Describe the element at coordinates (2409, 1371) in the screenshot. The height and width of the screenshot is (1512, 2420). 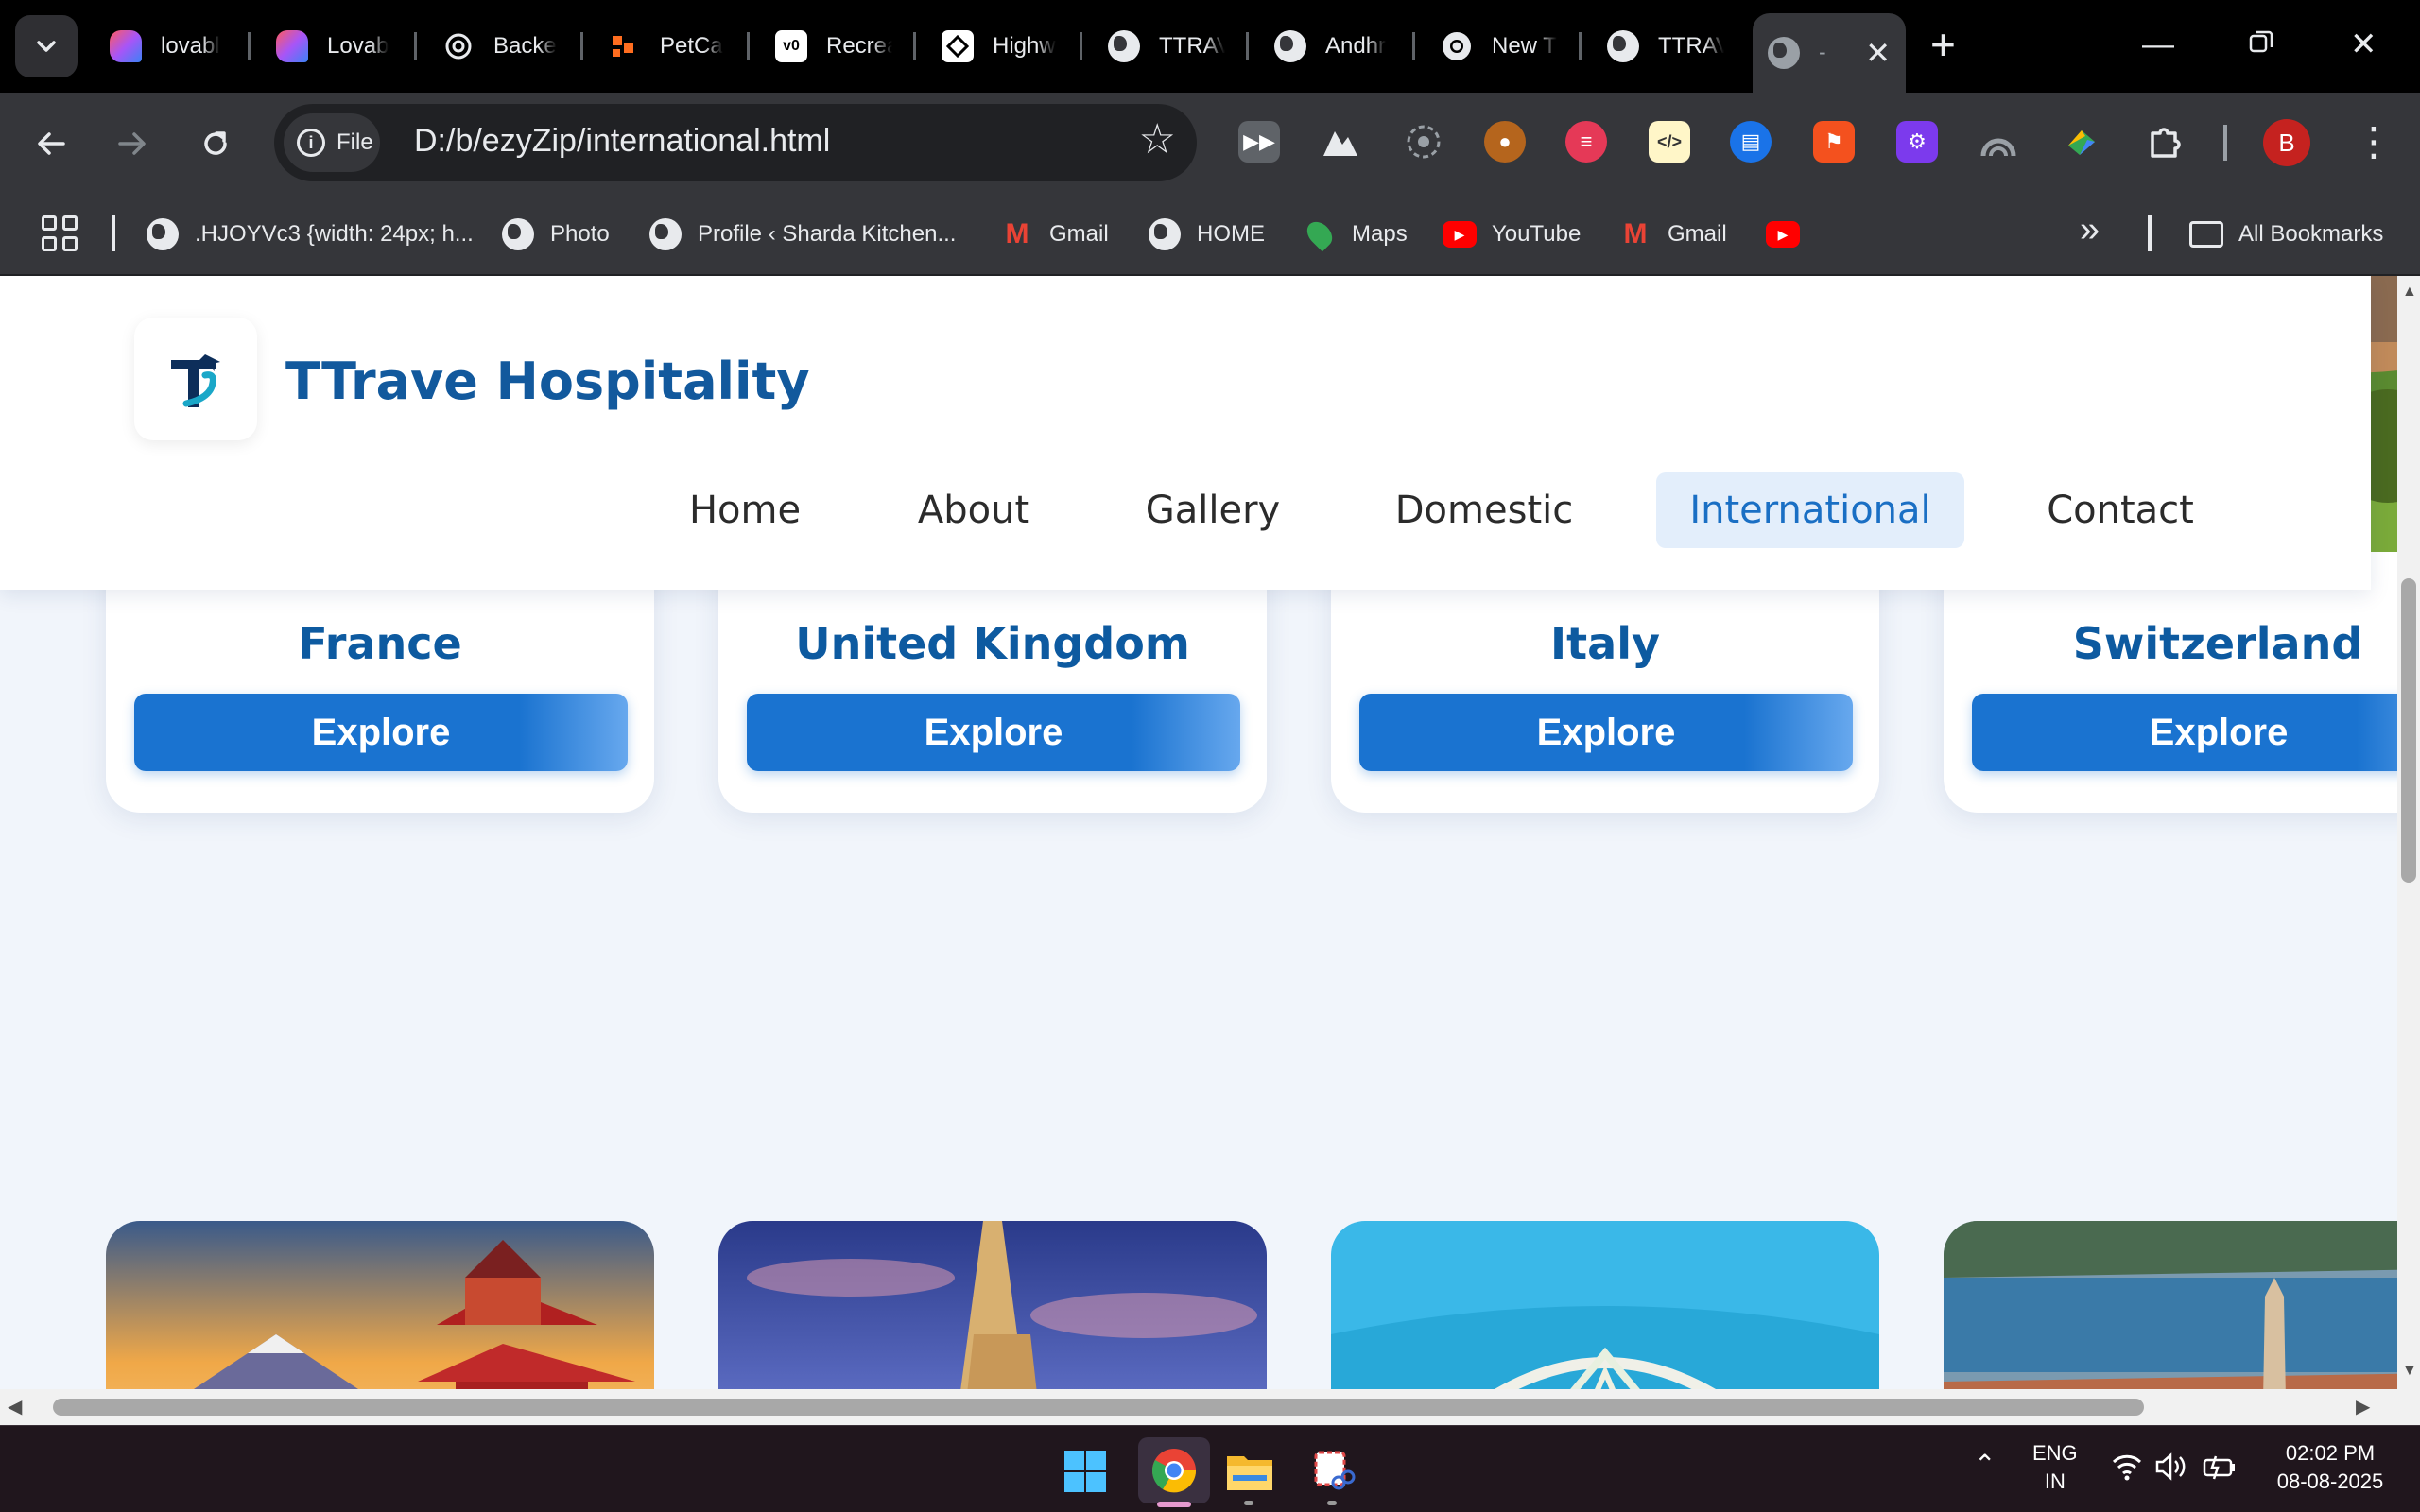
I see `scroll-down-icon: ▼` at that location.